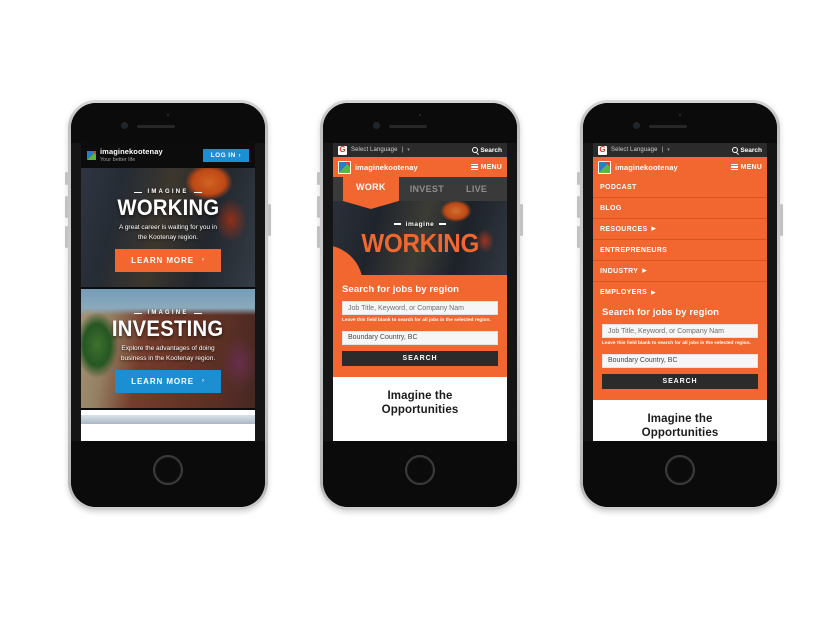 Image resolution: width=840 pixels, height=630 pixels. What do you see at coordinates (168, 260) in the screenshot?
I see `learn-more-button-working: LEARN MORE ›` at bounding box center [168, 260].